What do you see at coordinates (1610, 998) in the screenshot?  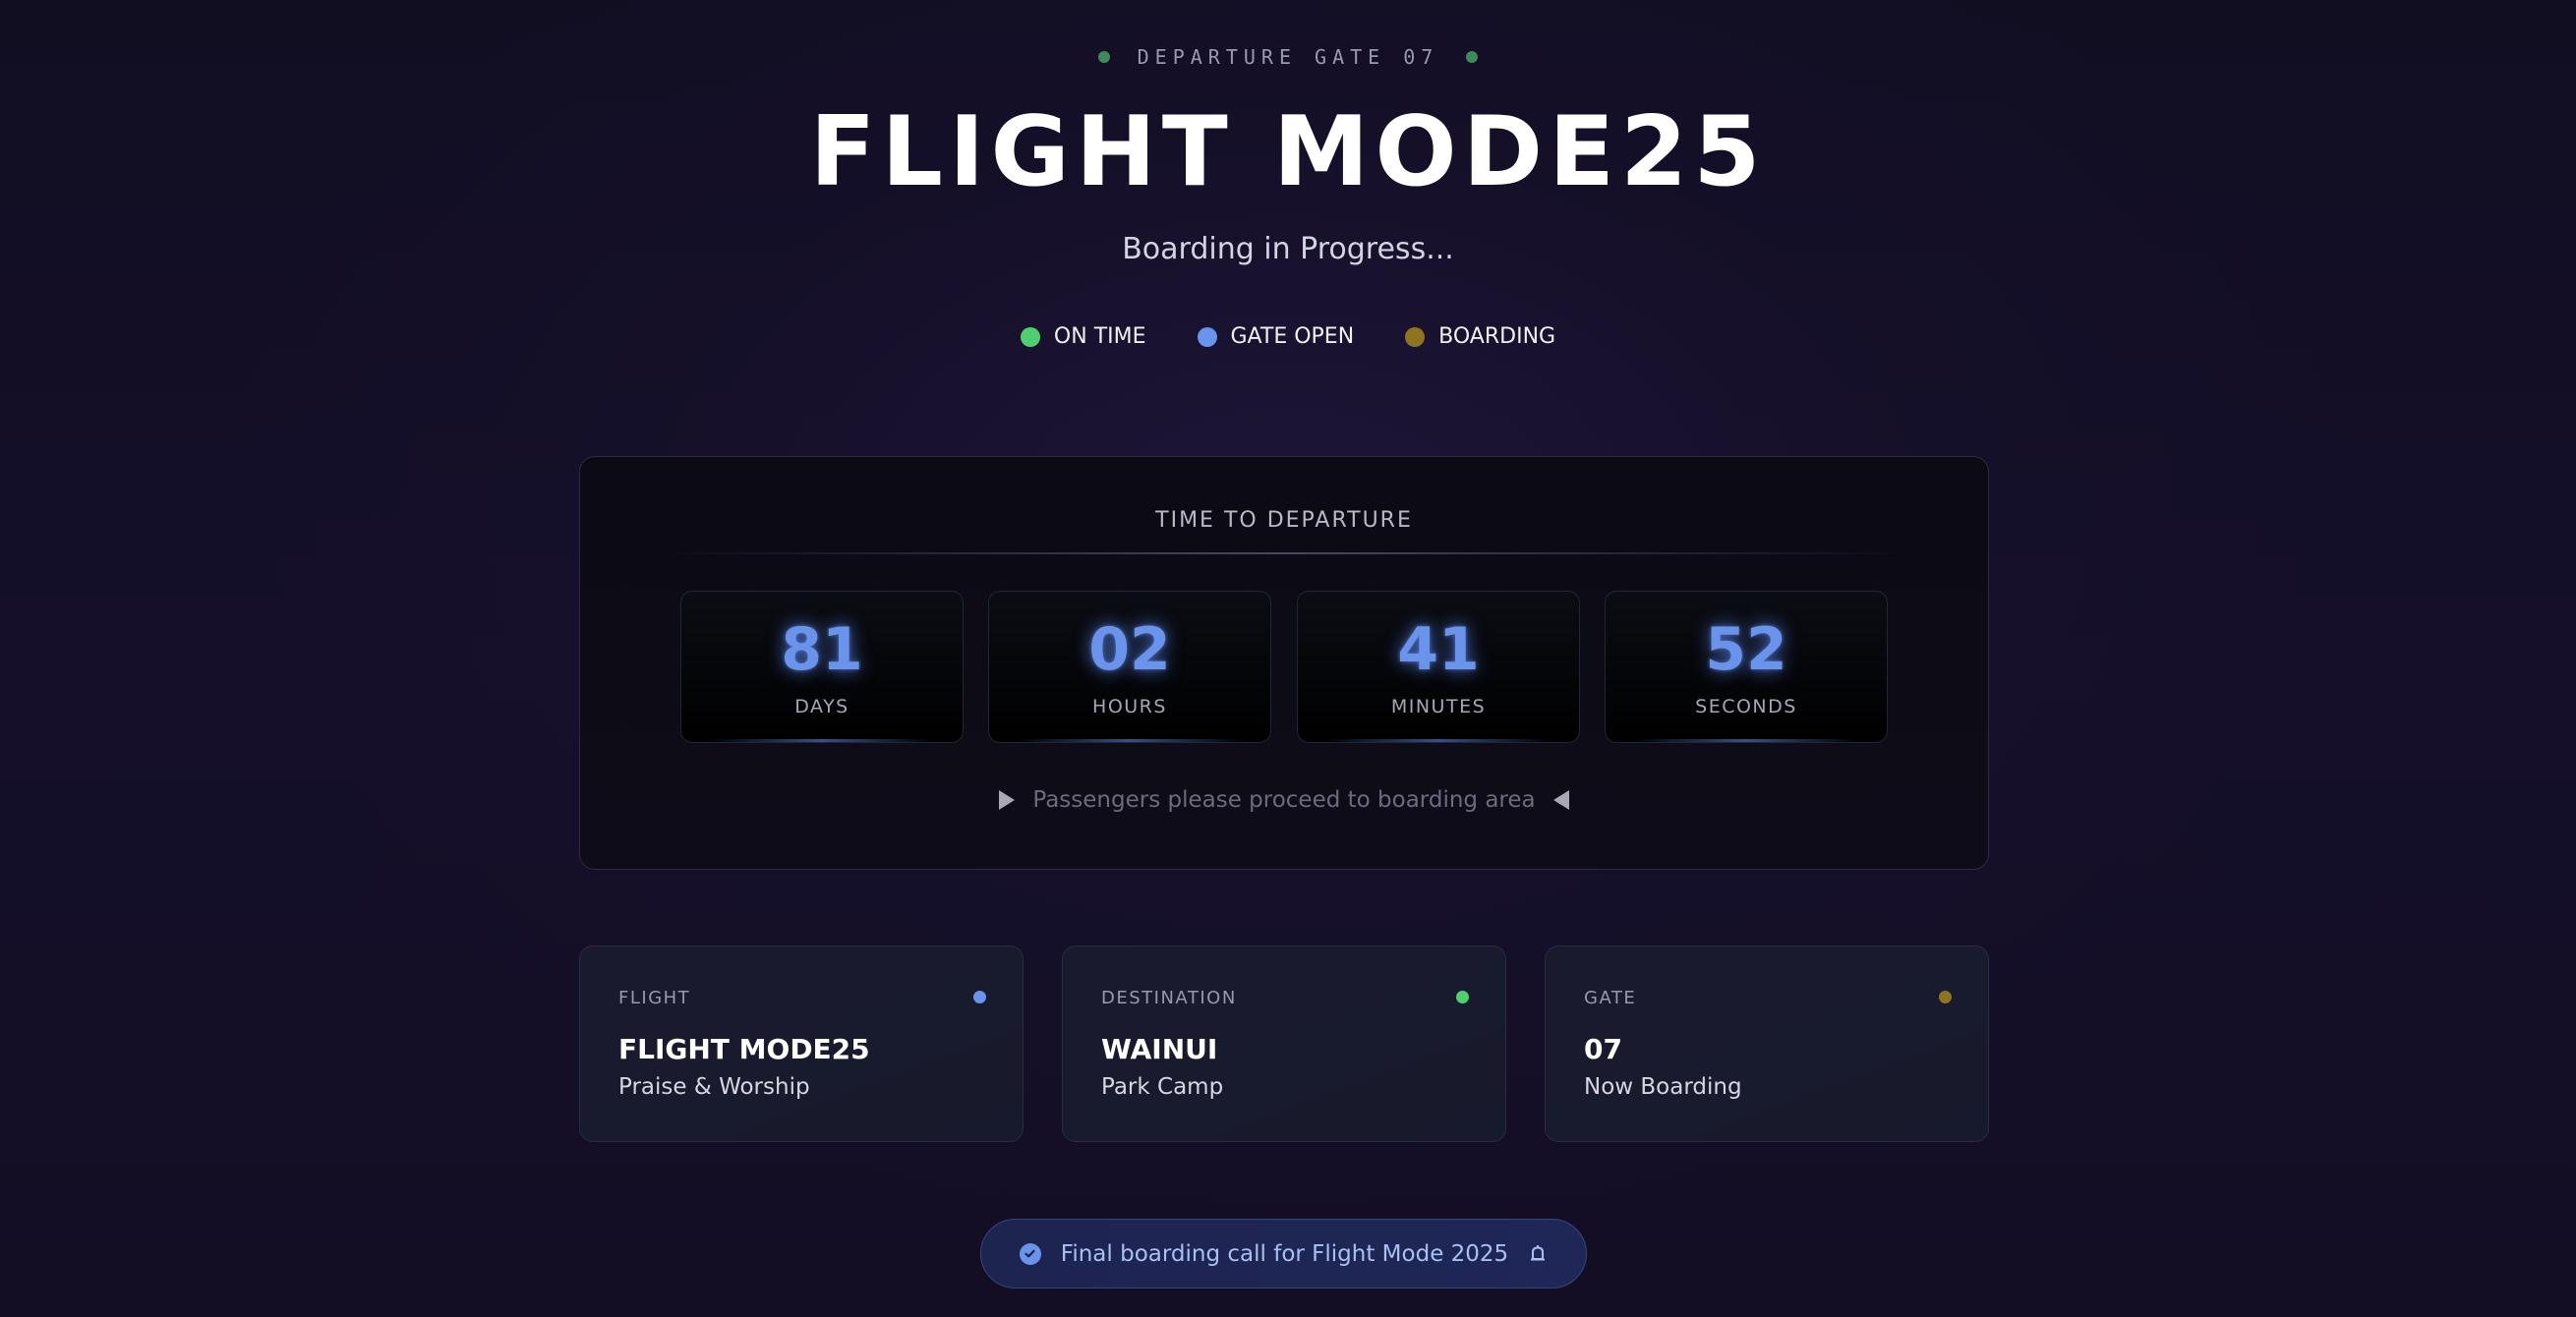 I see `card-label: GATE` at bounding box center [1610, 998].